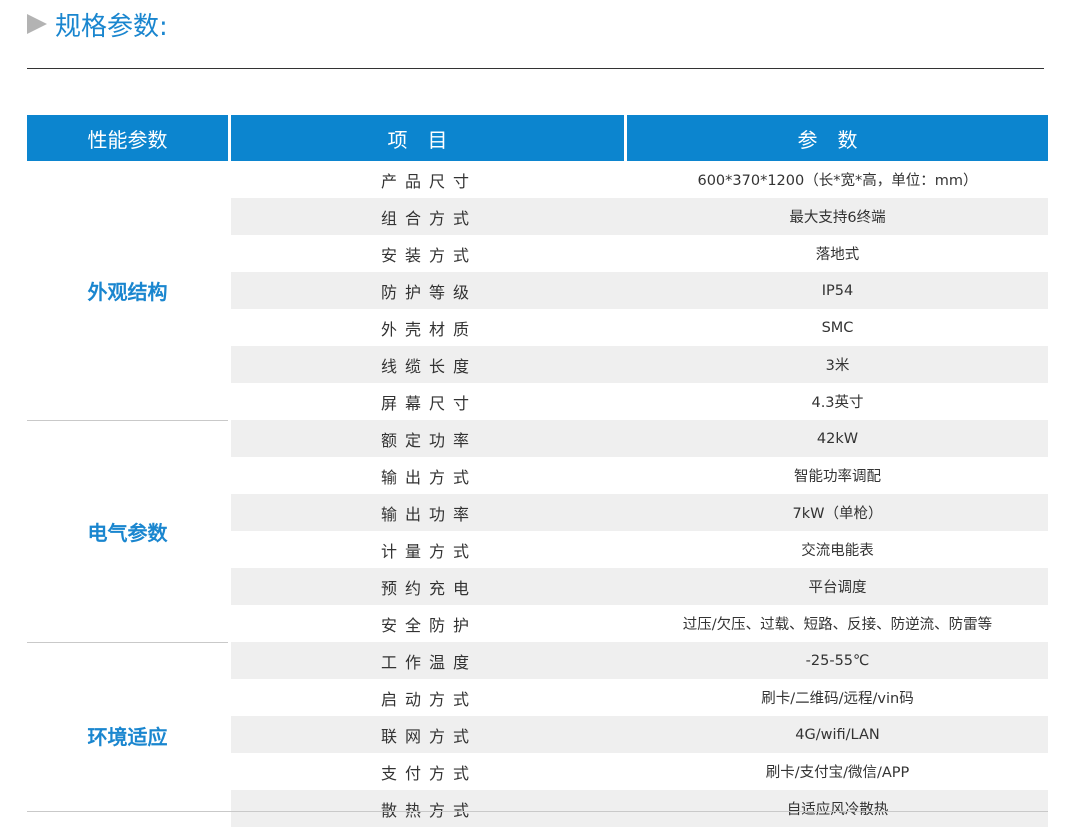 The height and width of the screenshot is (827, 1075). What do you see at coordinates (837, 138) in the screenshot?
I see `header-param: 参数` at bounding box center [837, 138].